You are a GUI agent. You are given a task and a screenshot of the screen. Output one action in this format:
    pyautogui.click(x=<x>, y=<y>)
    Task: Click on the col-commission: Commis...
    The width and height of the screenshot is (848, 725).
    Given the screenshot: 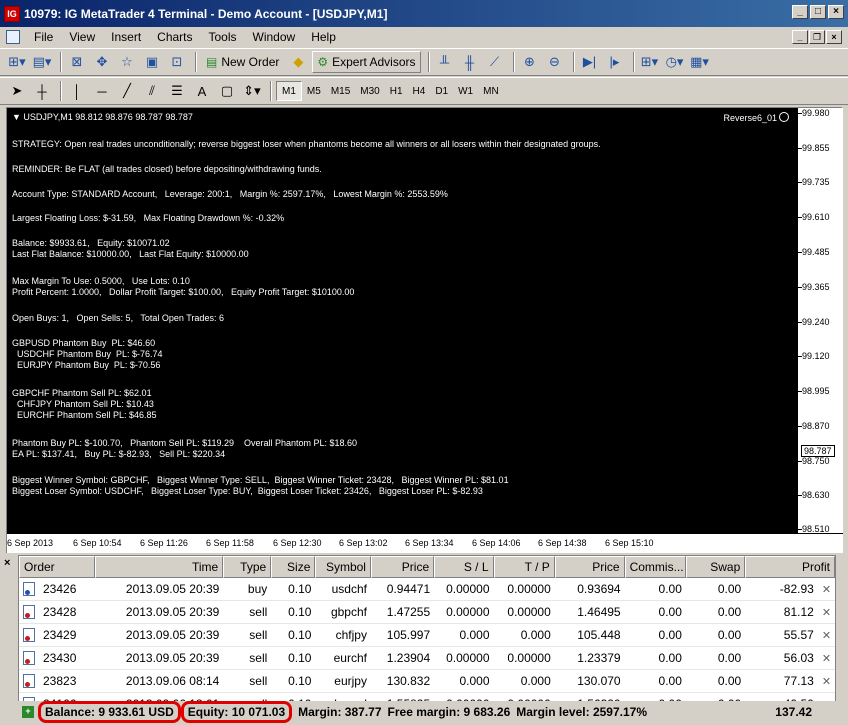 What is the action you would take?
    pyautogui.click(x=655, y=567)
    